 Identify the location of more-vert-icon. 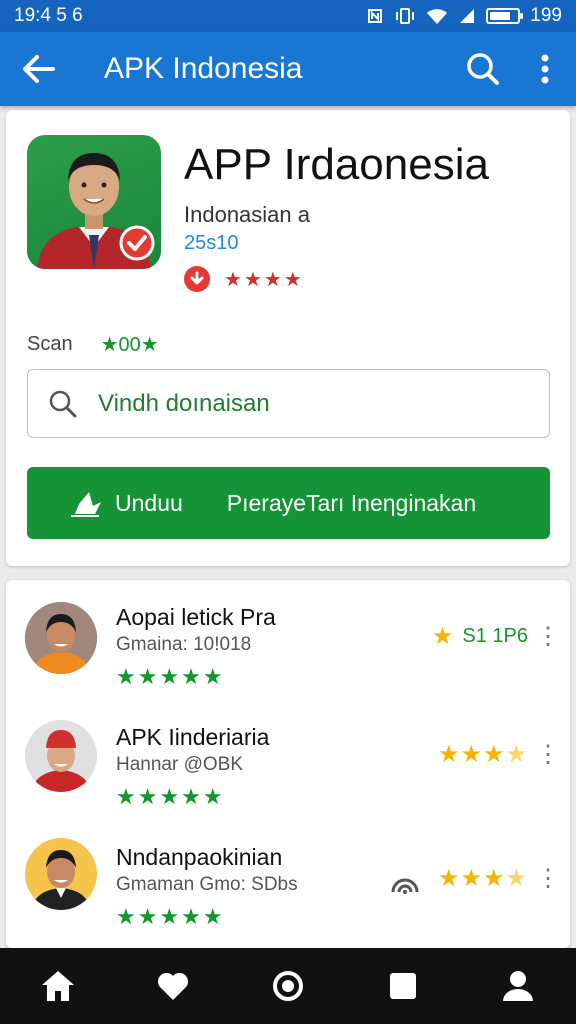
(545, 69).